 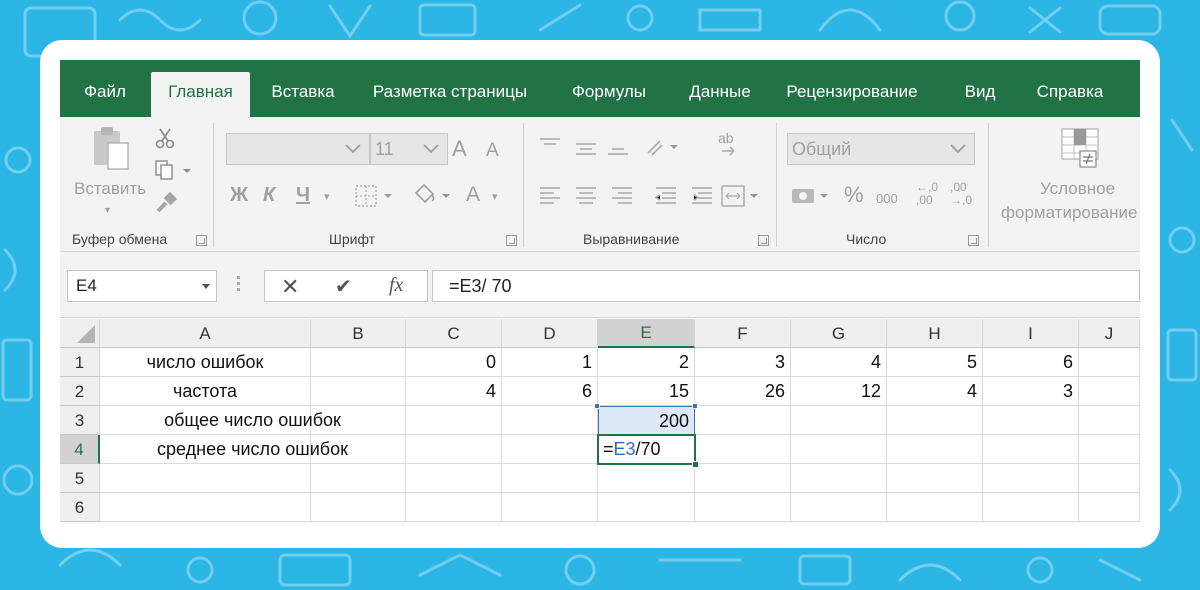 What do you see at coordinates (166, 203) in the screenshot?
I see `format-painter-icon` at bounding box center [166, 203].